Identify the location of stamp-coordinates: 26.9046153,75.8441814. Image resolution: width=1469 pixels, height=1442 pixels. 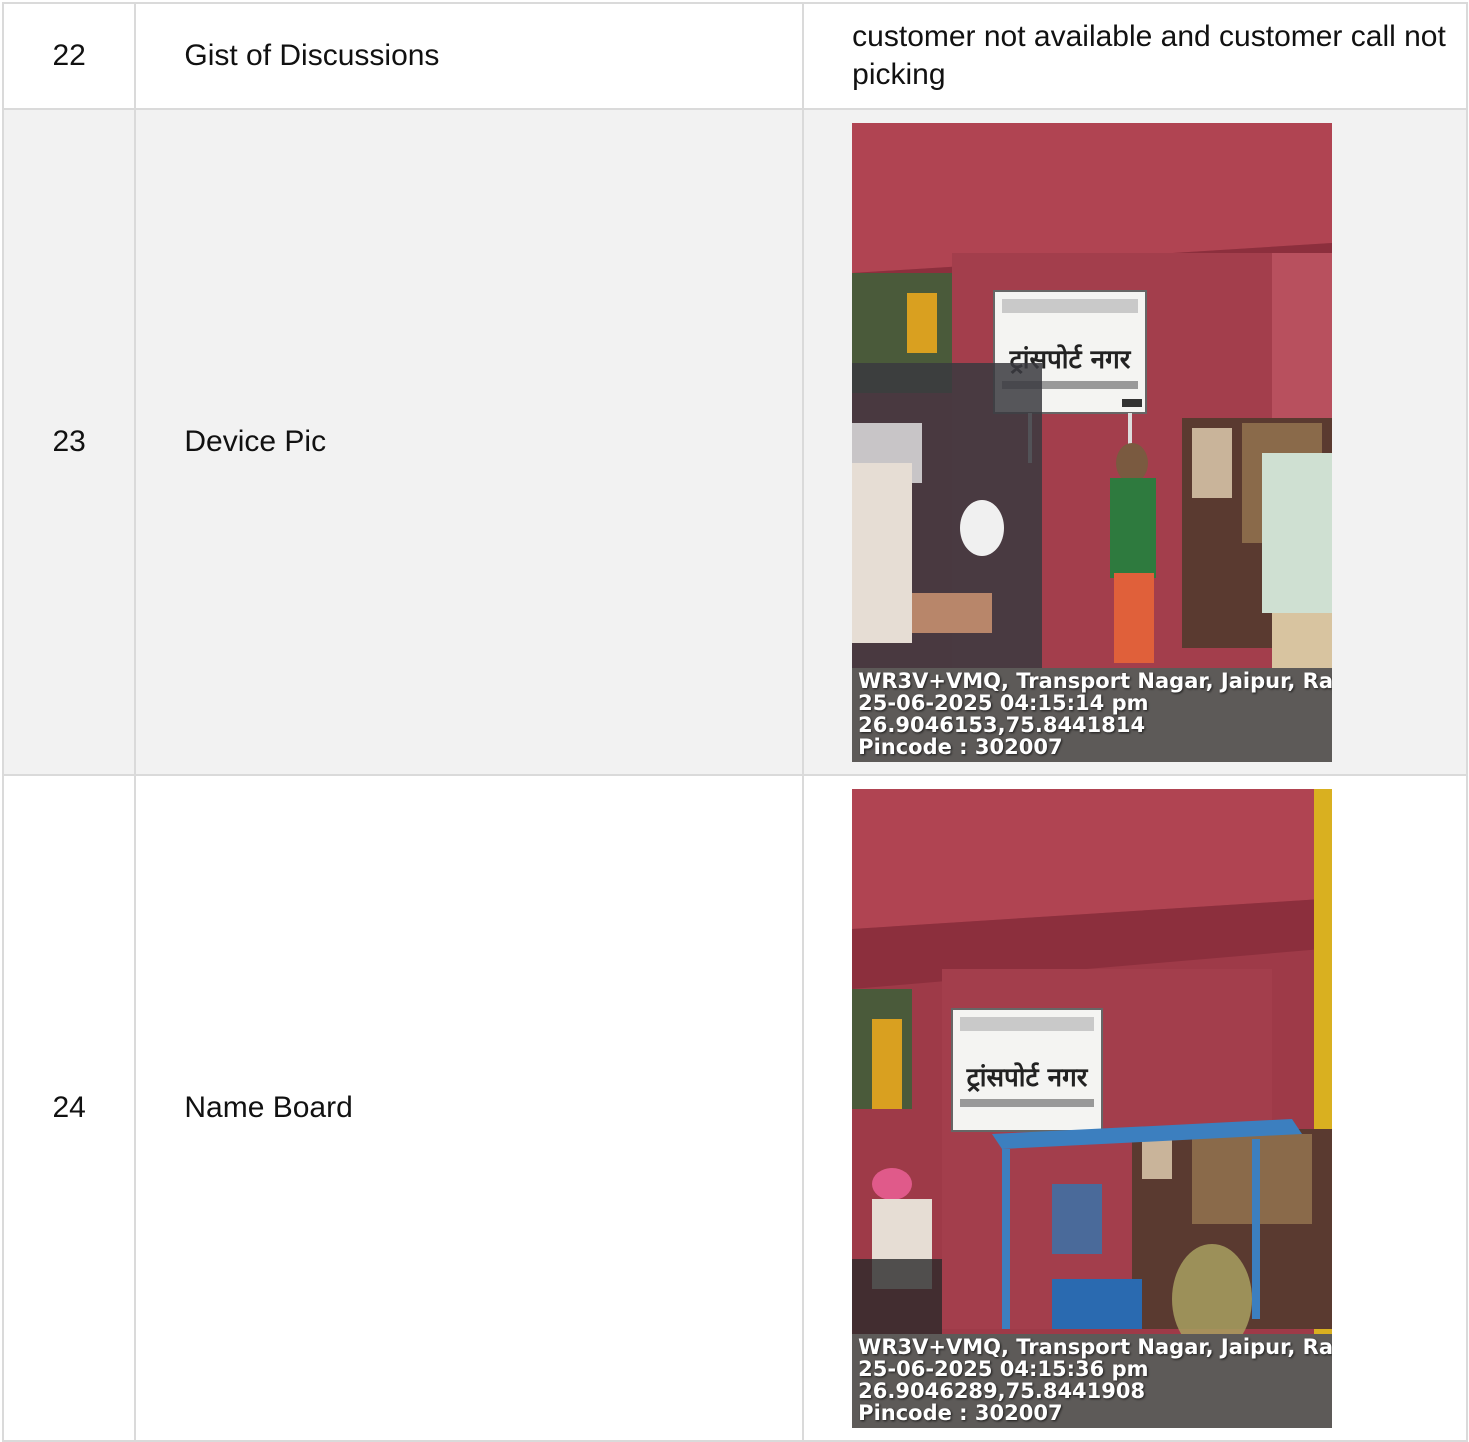
(1002, 724).